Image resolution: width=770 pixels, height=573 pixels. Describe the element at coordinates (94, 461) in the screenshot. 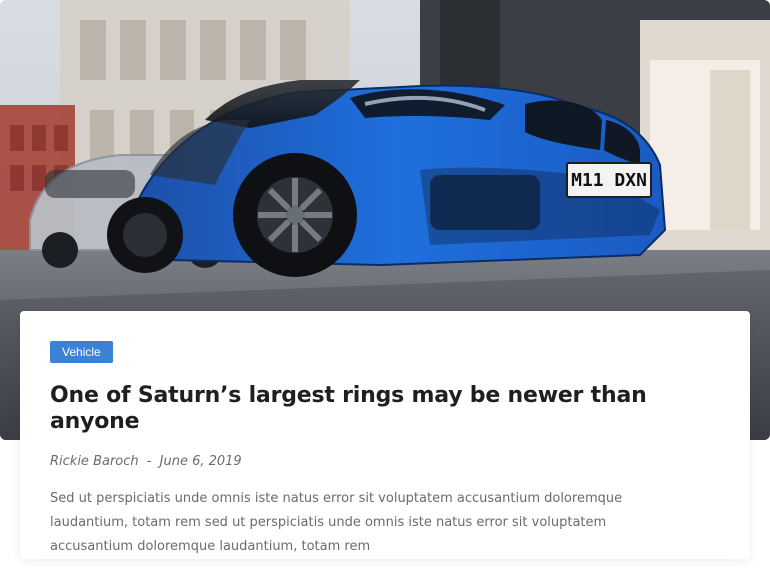

I see `author-name: Rickie Baroch` at that location.